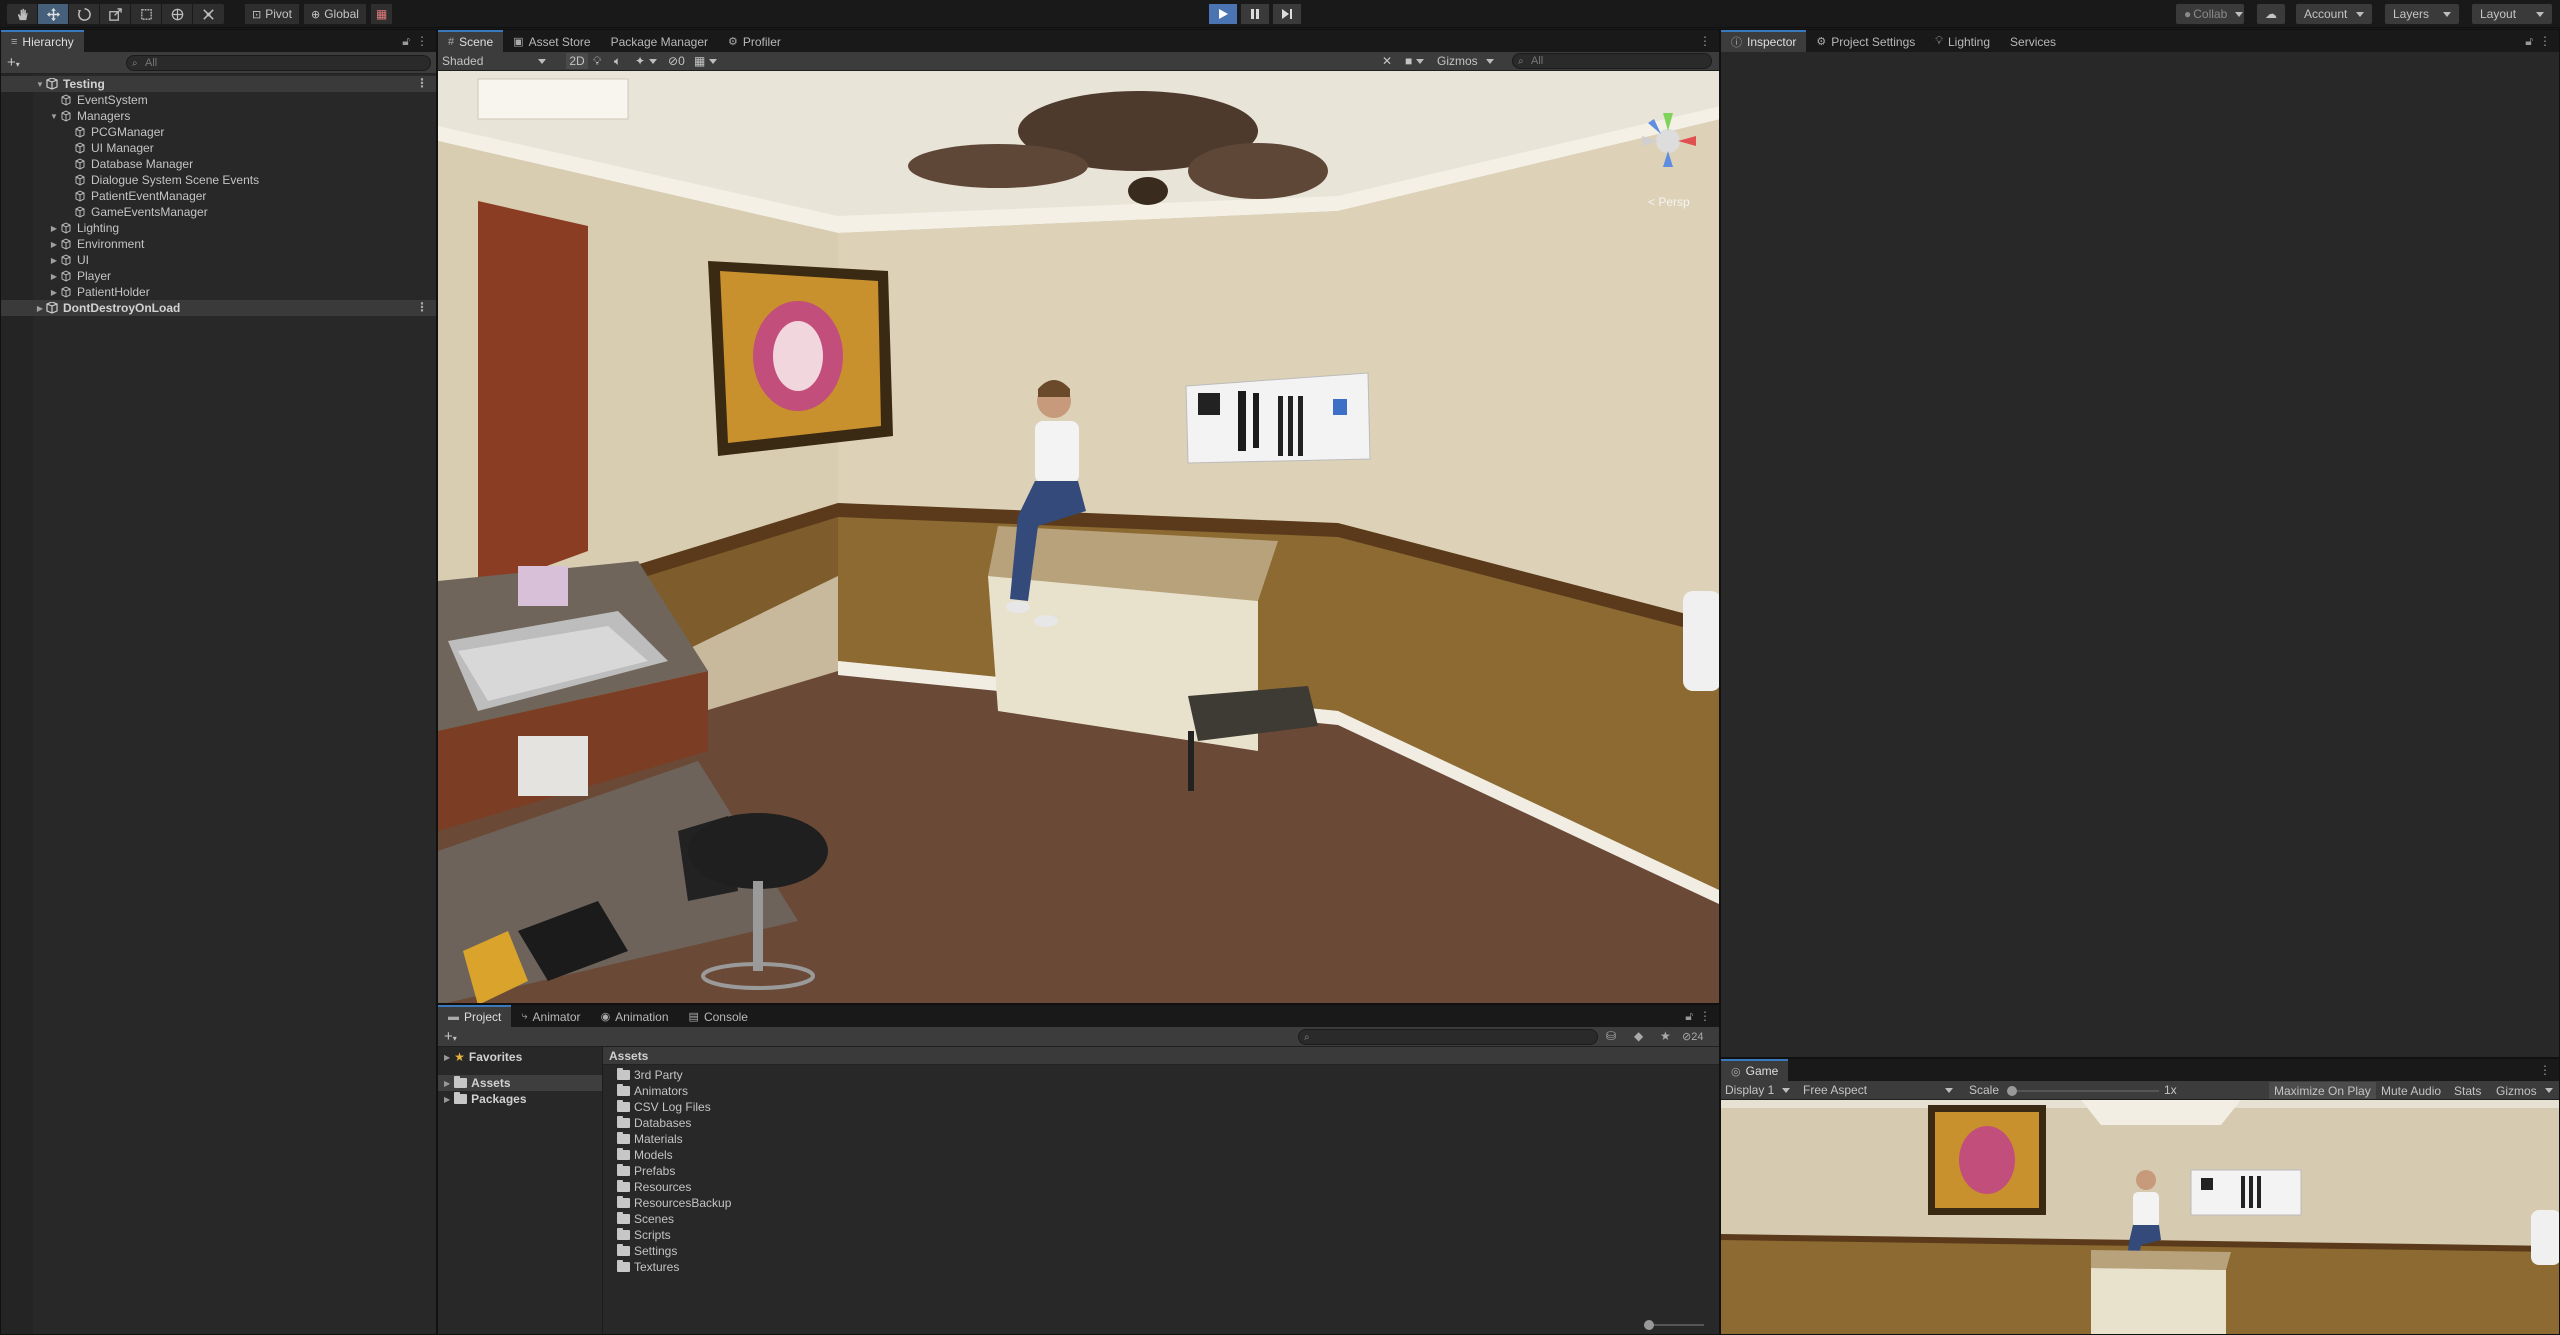 Image resolution: width=2560 pixels, height=1335 pixels. Describe the element at coordinates (218, 84) in the screenshot. I see `hierarchy-scene-row: ▼ Testing ⋮` at that location.